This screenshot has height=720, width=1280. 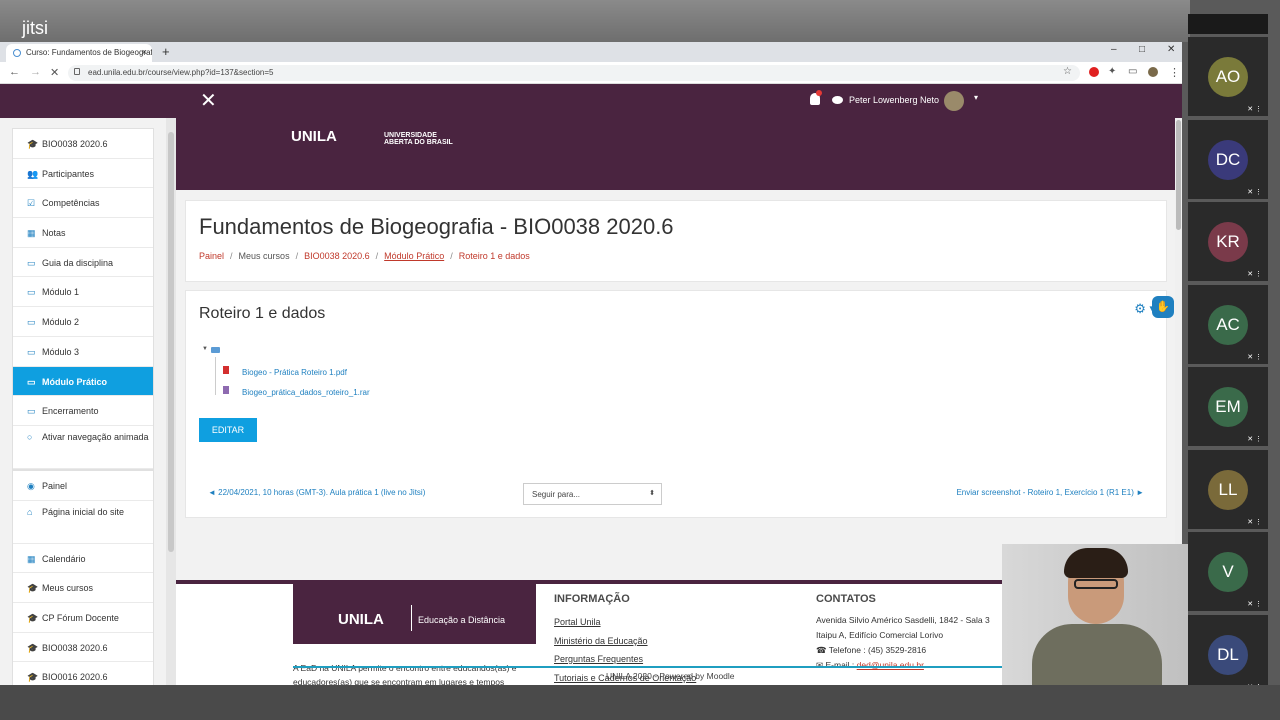 I want to click on participant-tile: AC ✕ ⋮, so click(x=1228, y=324).